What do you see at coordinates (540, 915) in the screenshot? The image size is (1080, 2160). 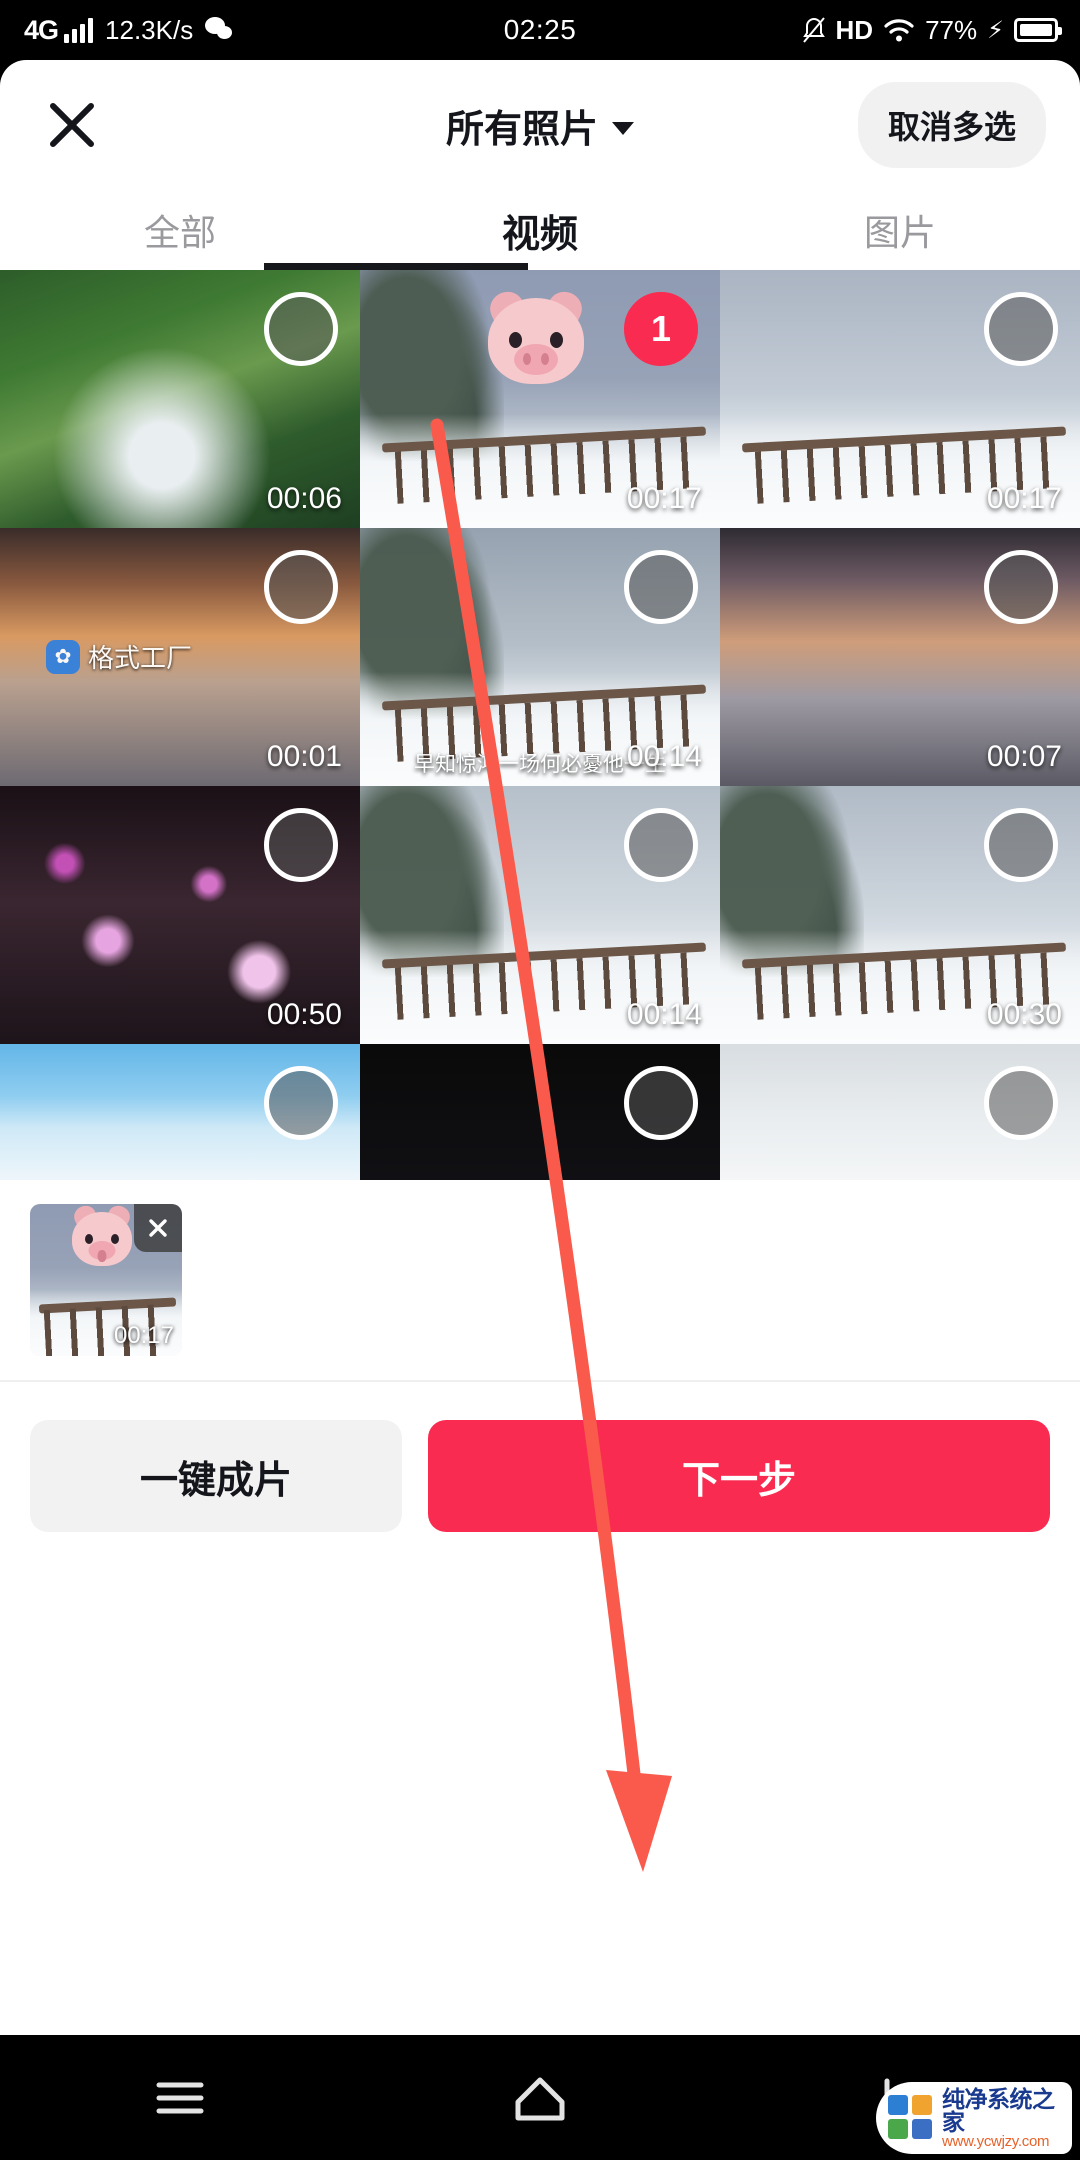 I see `table-row: 00:14` at bounding box center [540, 915].